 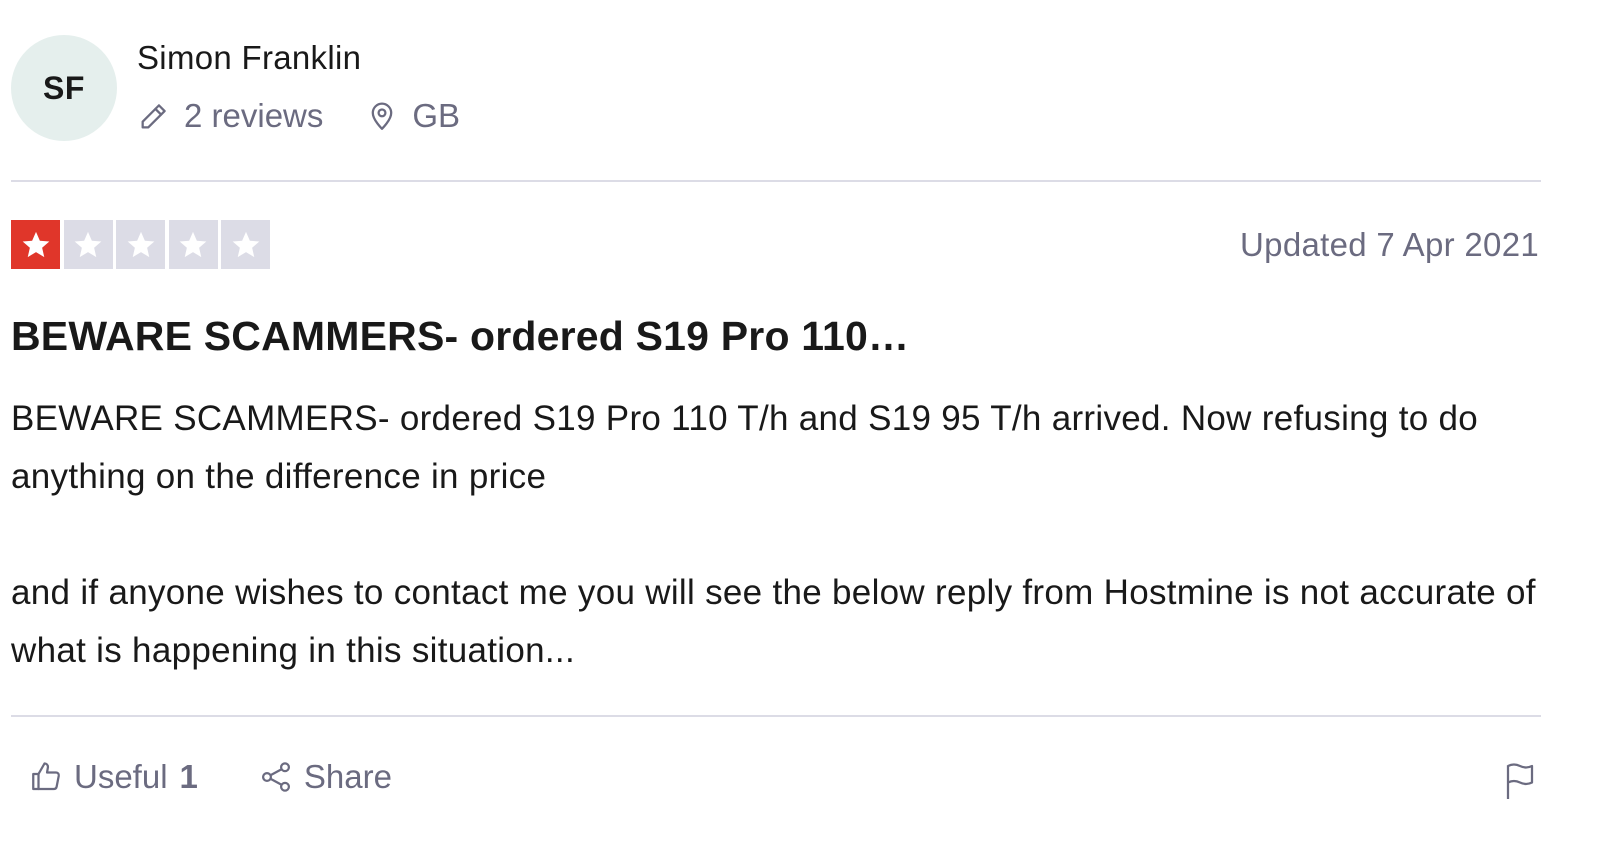 I want to click on country-label: GB, so click(x=436, y=115).